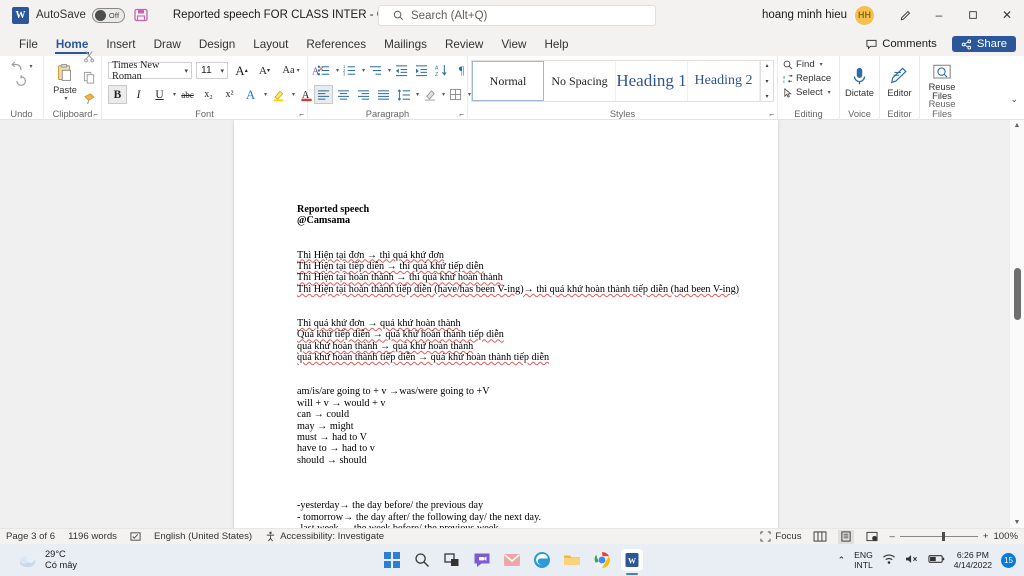  I want to click on font-name-dropdown-icon: ▾, so click(186, 71).